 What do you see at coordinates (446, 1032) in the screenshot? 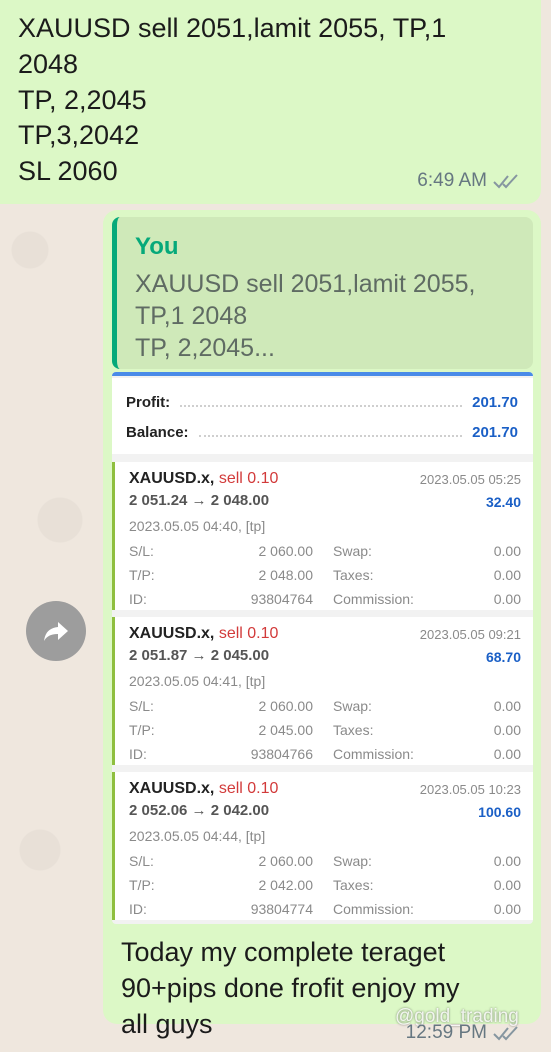
I see `timestamp-text: 12:59 PM` at bounding box center [446, 1032].